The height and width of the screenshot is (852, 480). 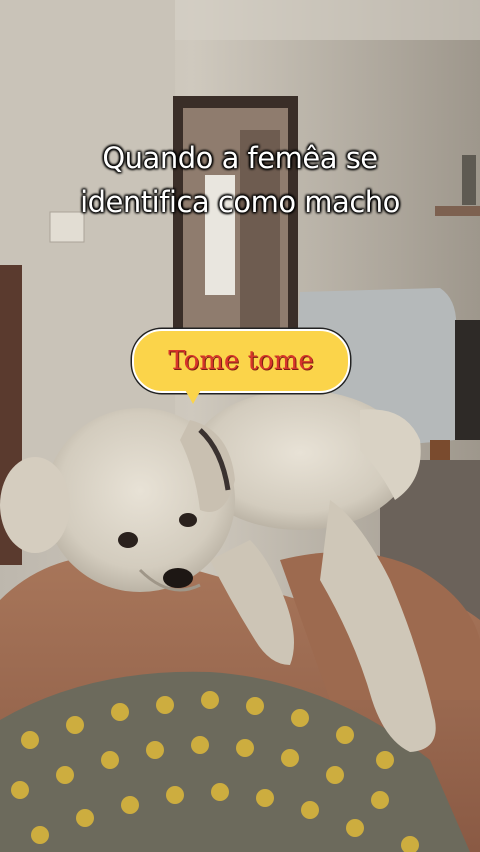 What do you see at coordinates (240, 158) in the screenshot?
I see `caption-line-1: Quando a femêa se` at bounding box center [240, 158].